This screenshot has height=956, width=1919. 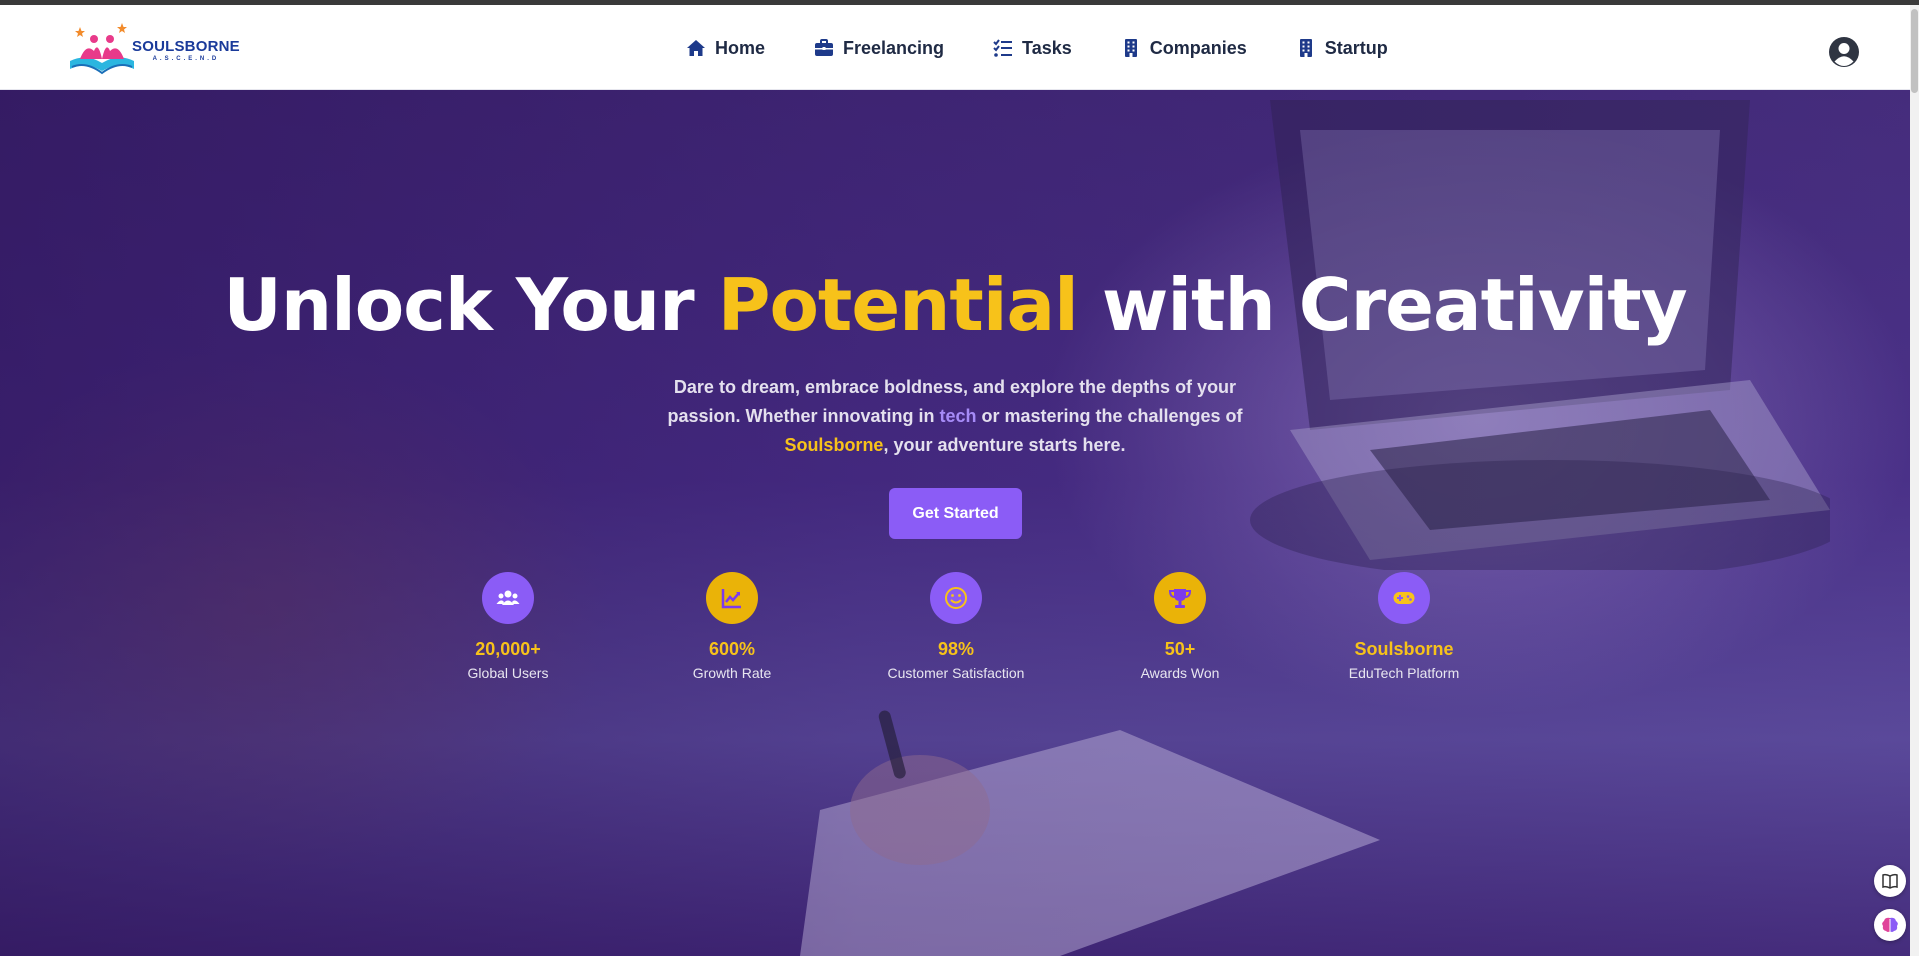 I want to click on nav-item-freelancing: Freelancing, so click(x=879, y=48).